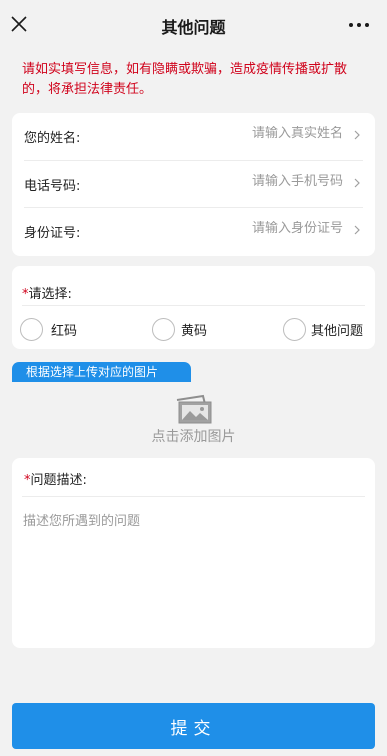  I want to click on radio-option-red-code: 红码, so click(48, 329).